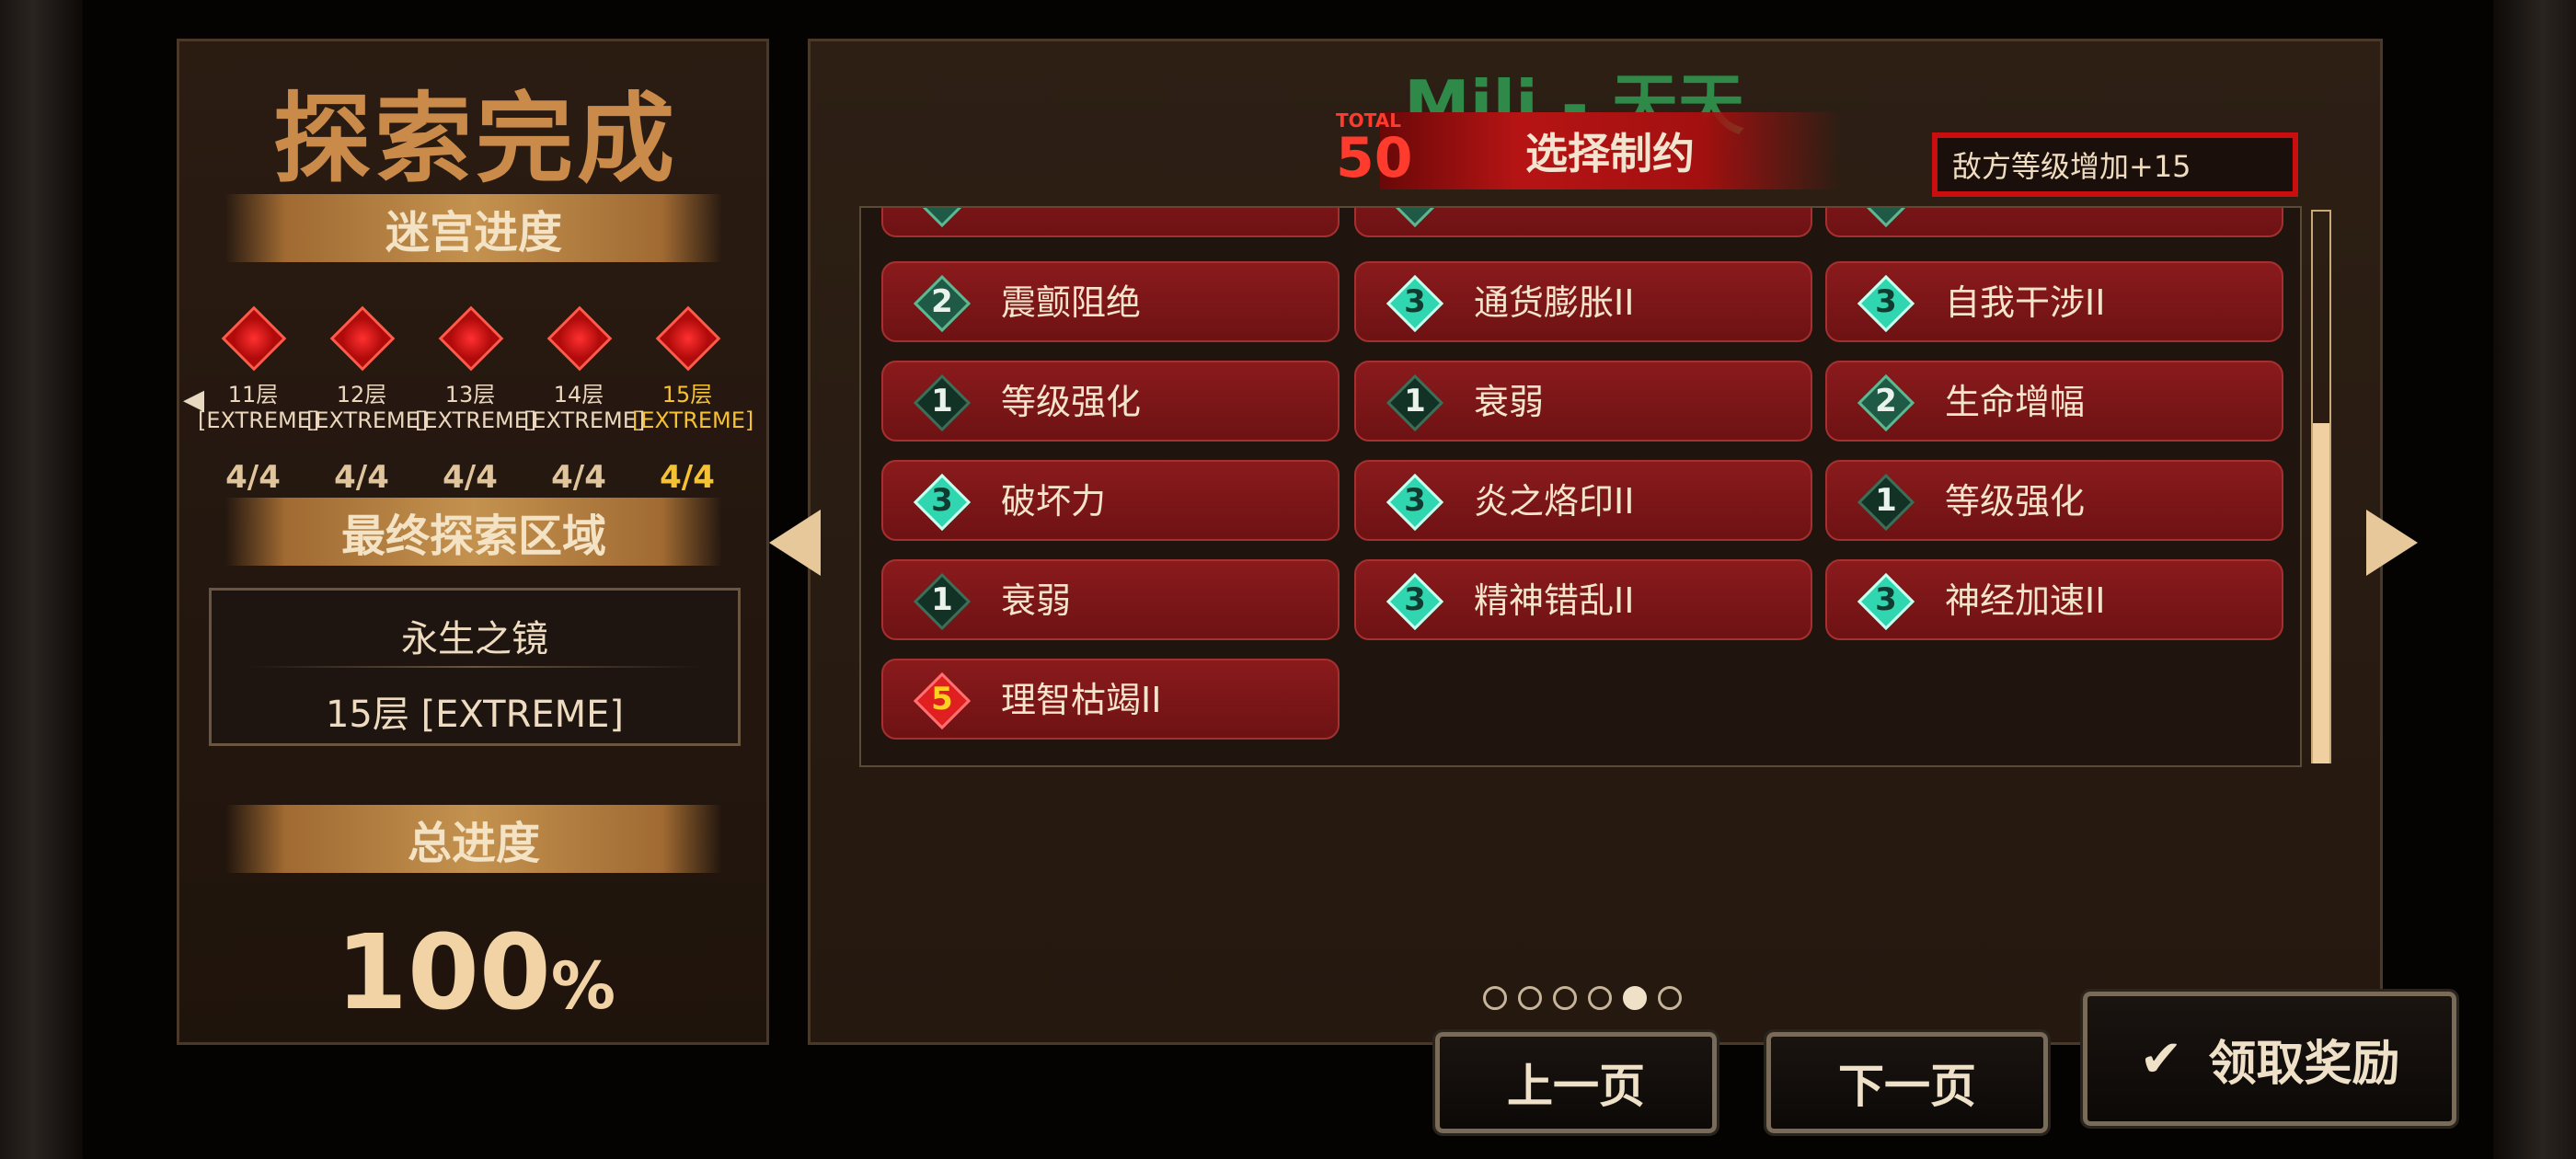 The width and height of the screenshot is (2576, 1159). What do you see at coordinates (1081, 700) in the screenshot?
I see `restriction-name: 理智枯竭II` at bounding box center [1081, 700].